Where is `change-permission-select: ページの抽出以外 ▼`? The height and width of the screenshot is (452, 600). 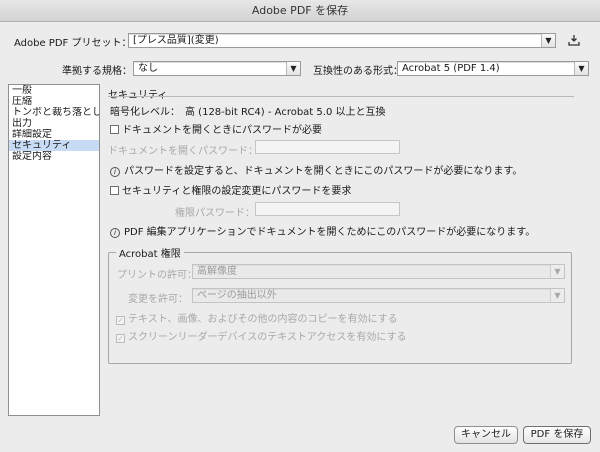
change-permission-select: ページの抽出以外 ▼ is located at coordinates (378, 295).